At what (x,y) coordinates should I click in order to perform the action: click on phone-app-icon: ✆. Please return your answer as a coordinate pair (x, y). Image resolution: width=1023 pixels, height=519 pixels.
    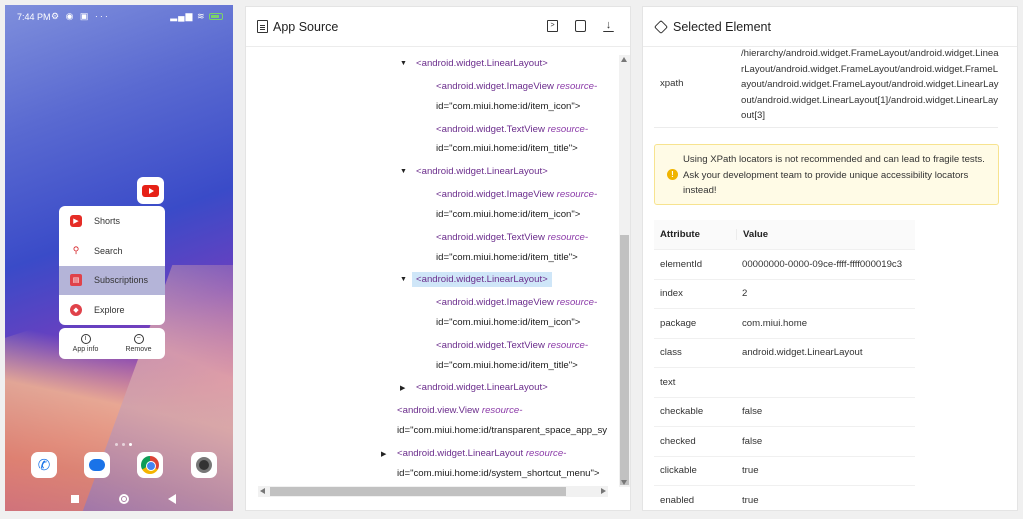
    Looking at the image, I should click on (44, 465).